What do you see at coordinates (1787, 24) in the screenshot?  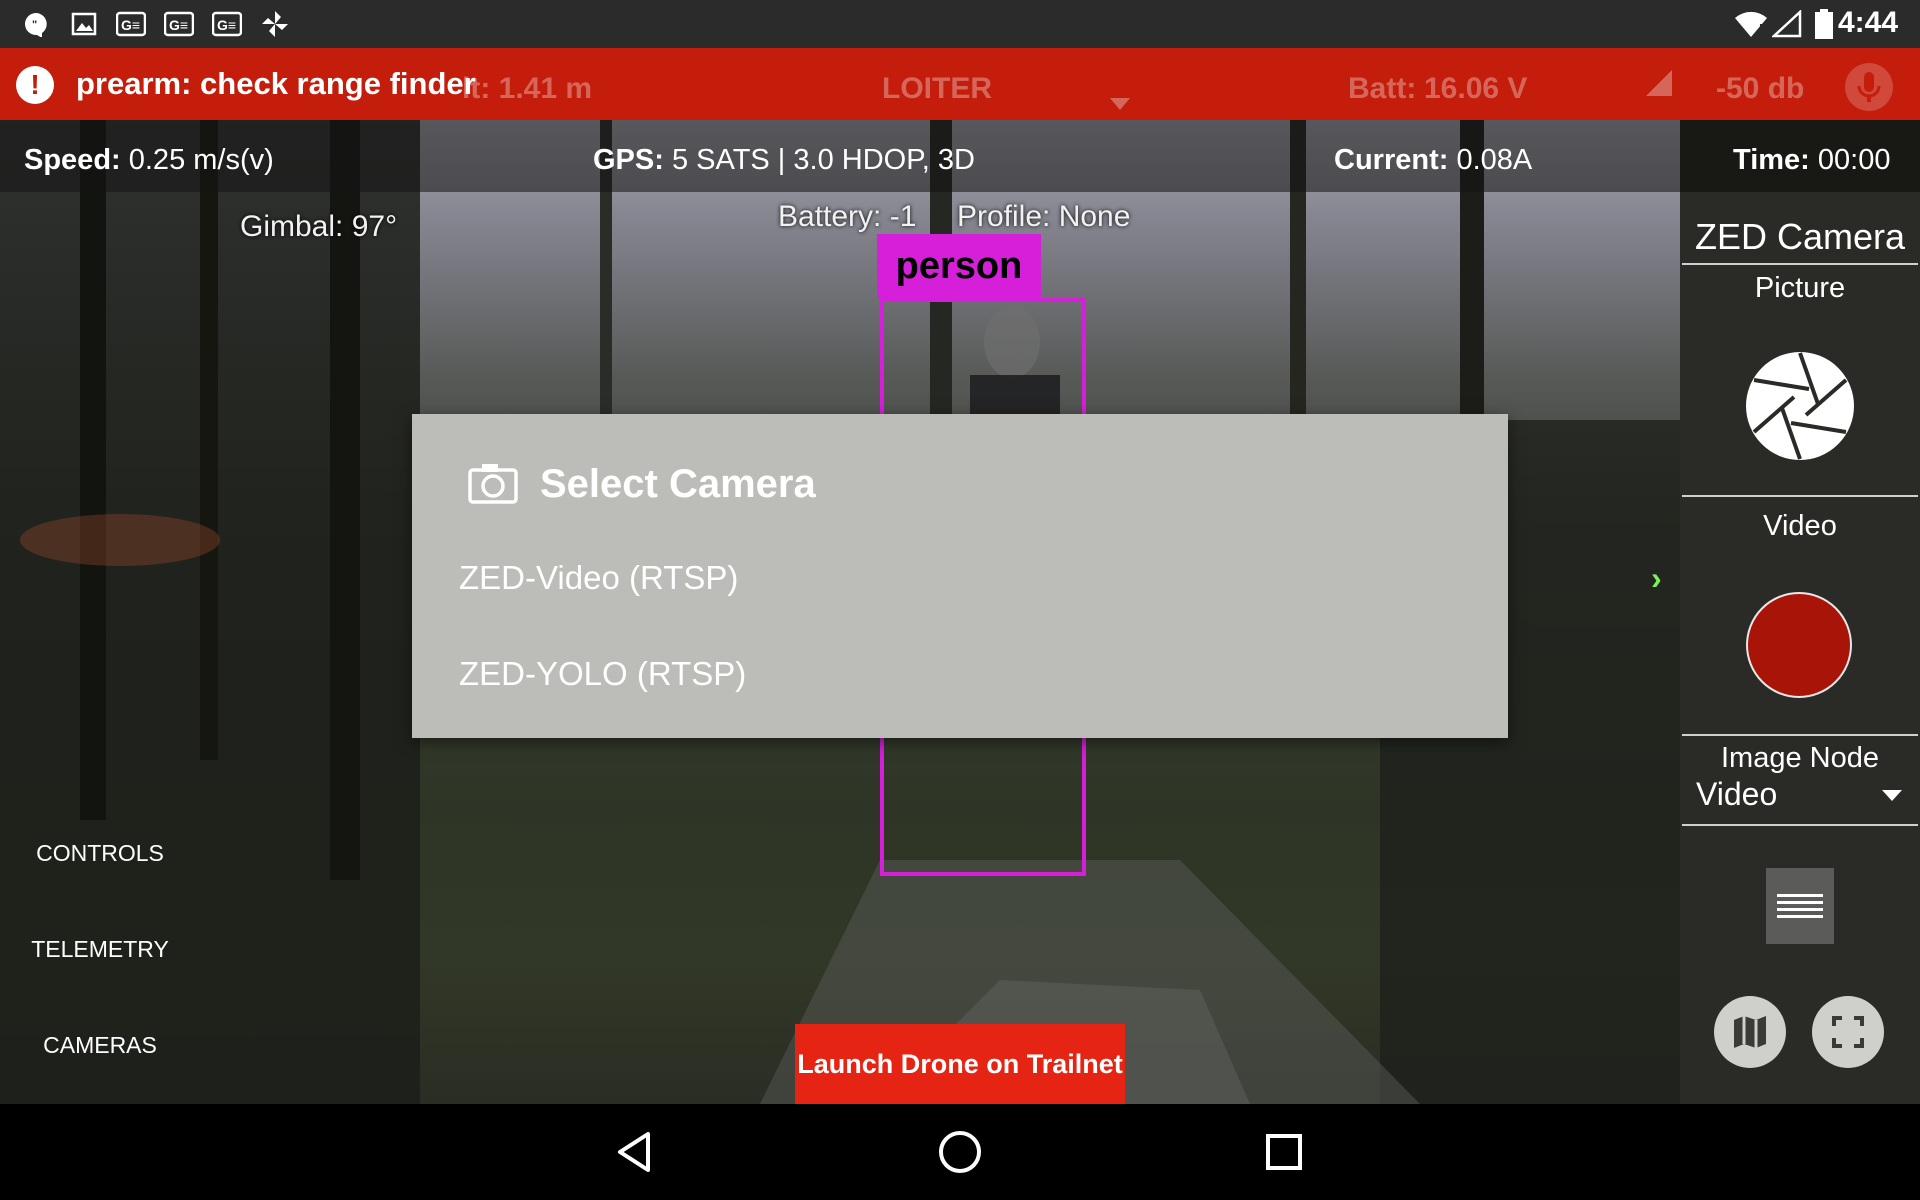 I see `cell-signal-icon` at bounding box center [1787, 24].